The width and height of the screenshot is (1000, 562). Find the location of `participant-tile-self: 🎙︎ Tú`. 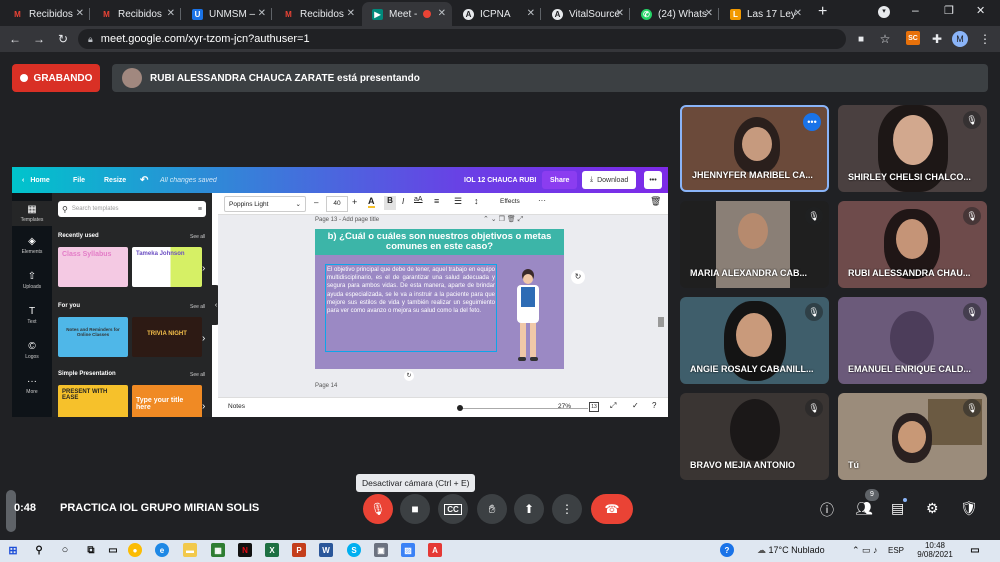

participant-tile-self: 🎙︎ Tú is located at coordinates (912, 436).